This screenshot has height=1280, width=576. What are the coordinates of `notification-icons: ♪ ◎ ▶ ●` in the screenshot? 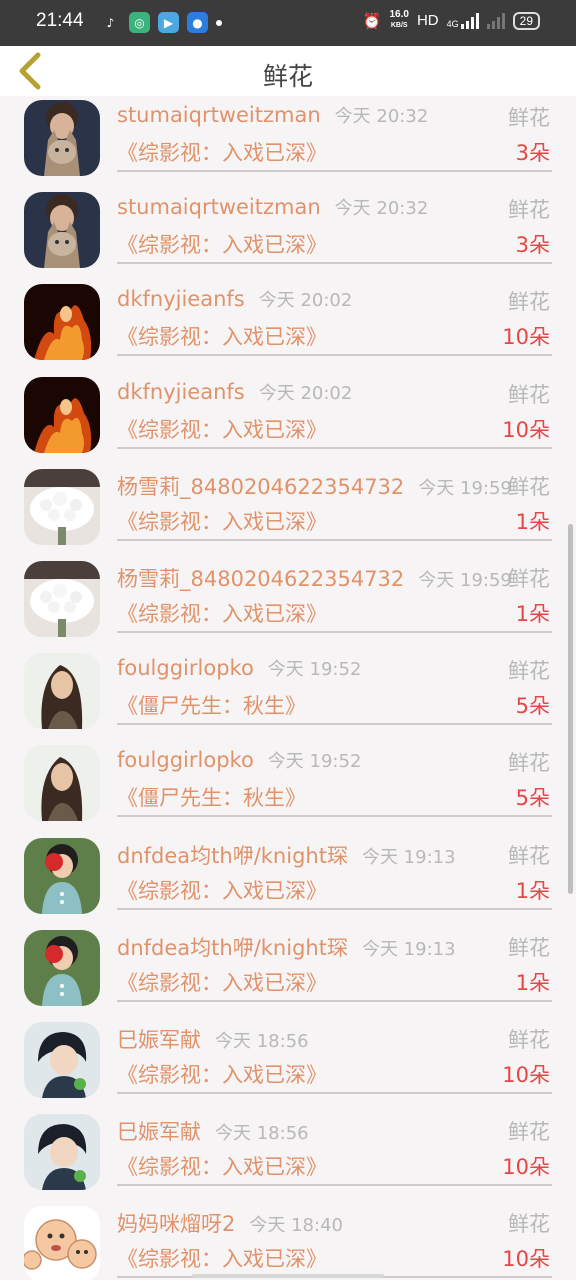 It's located at (161, 22).